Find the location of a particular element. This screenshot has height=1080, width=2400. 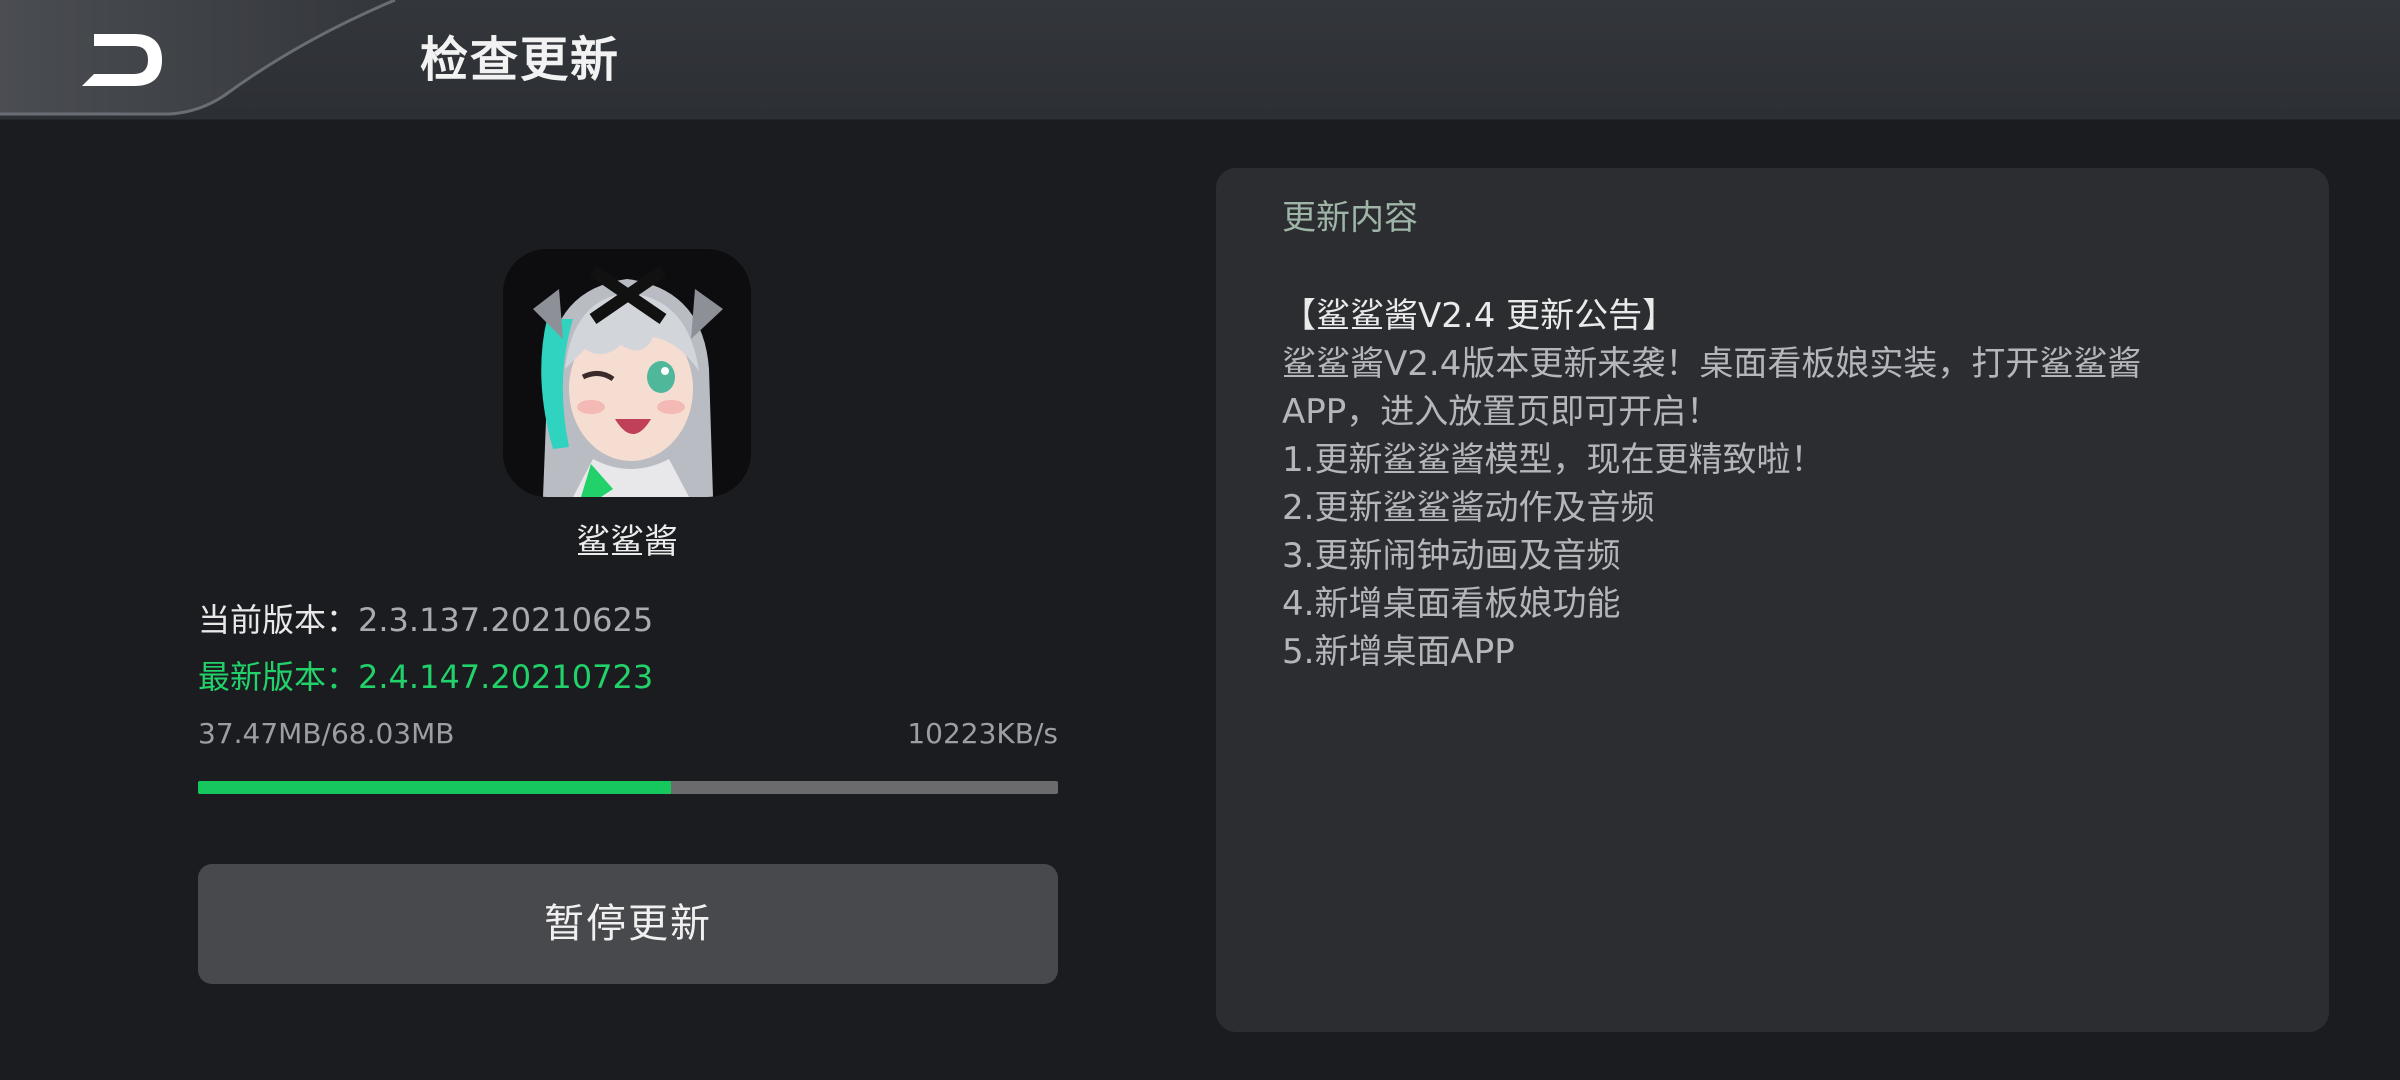

app-name: 鲨鲨酱 is located at coordinates (627, 542).